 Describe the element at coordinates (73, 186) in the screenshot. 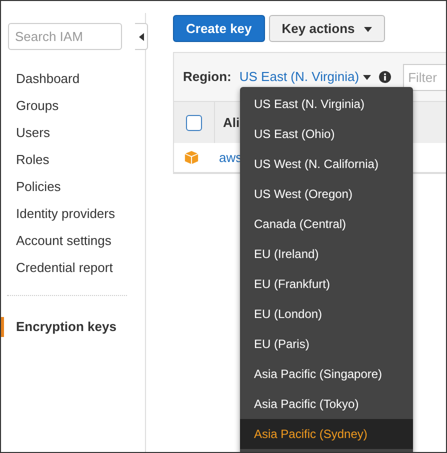

I see `nav-item: Policies` at that location.